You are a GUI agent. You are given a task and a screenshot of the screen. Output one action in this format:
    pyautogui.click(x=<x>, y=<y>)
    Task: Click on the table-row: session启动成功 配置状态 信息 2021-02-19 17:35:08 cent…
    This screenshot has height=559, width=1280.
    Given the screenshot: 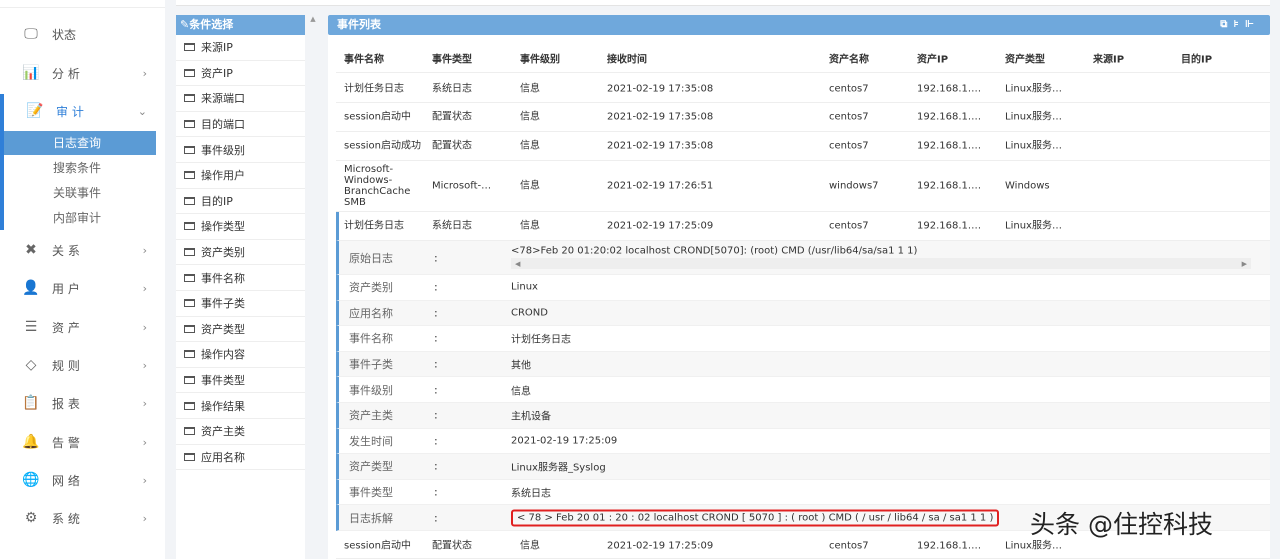 What is the action you would take?
    pyautogui.click(x=803, y=146)
    